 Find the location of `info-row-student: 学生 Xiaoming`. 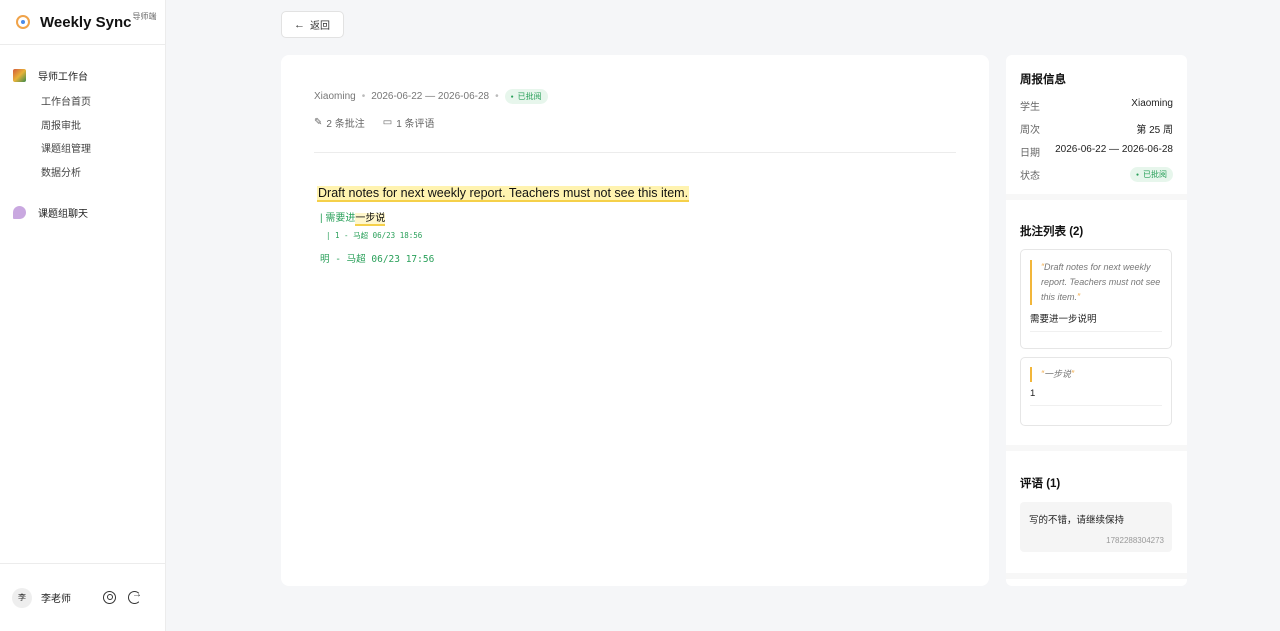

info-row-student: 学生 Xiaoming is located at coordinates (1096, 105).